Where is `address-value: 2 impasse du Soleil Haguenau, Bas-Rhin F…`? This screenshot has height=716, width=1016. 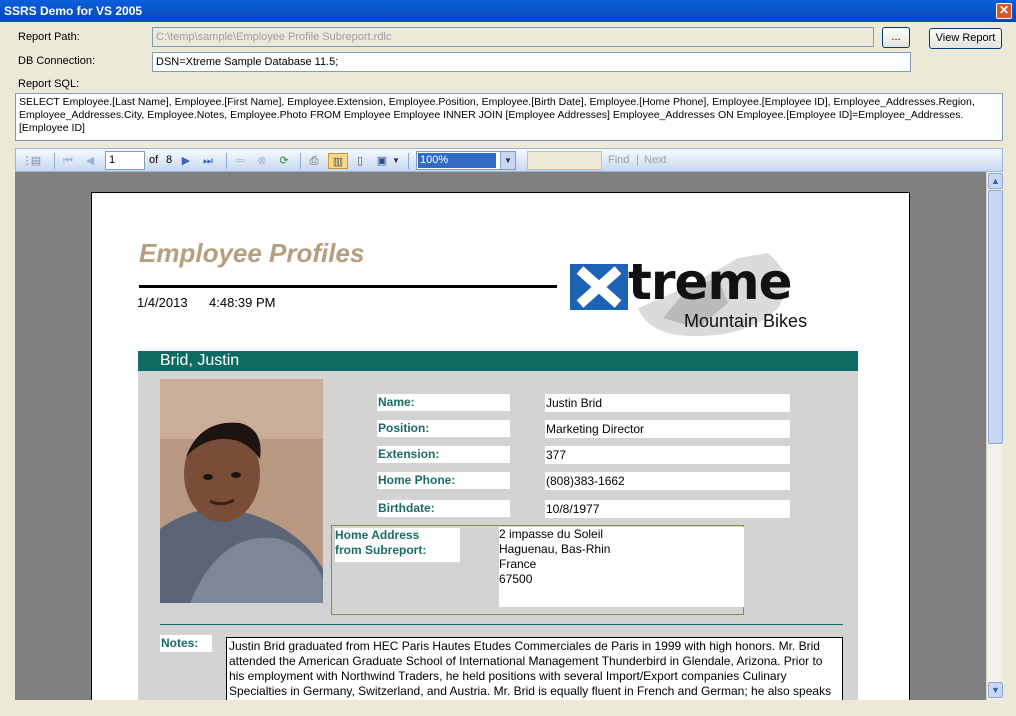 address-value: 2 impasse du Soleil Haguenau, Bas-Rhin F… is located at coordinates (621, 567).